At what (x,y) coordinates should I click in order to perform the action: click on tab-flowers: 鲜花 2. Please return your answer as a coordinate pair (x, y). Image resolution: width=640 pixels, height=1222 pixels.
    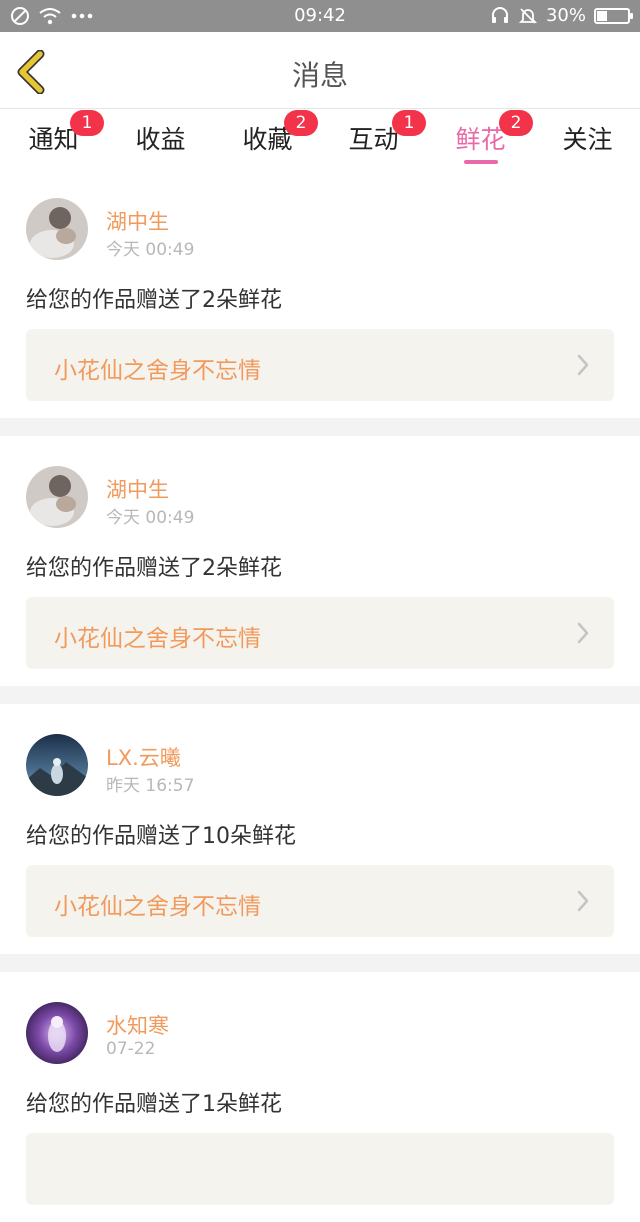
    Looking at the image, I should click on (480, 137).